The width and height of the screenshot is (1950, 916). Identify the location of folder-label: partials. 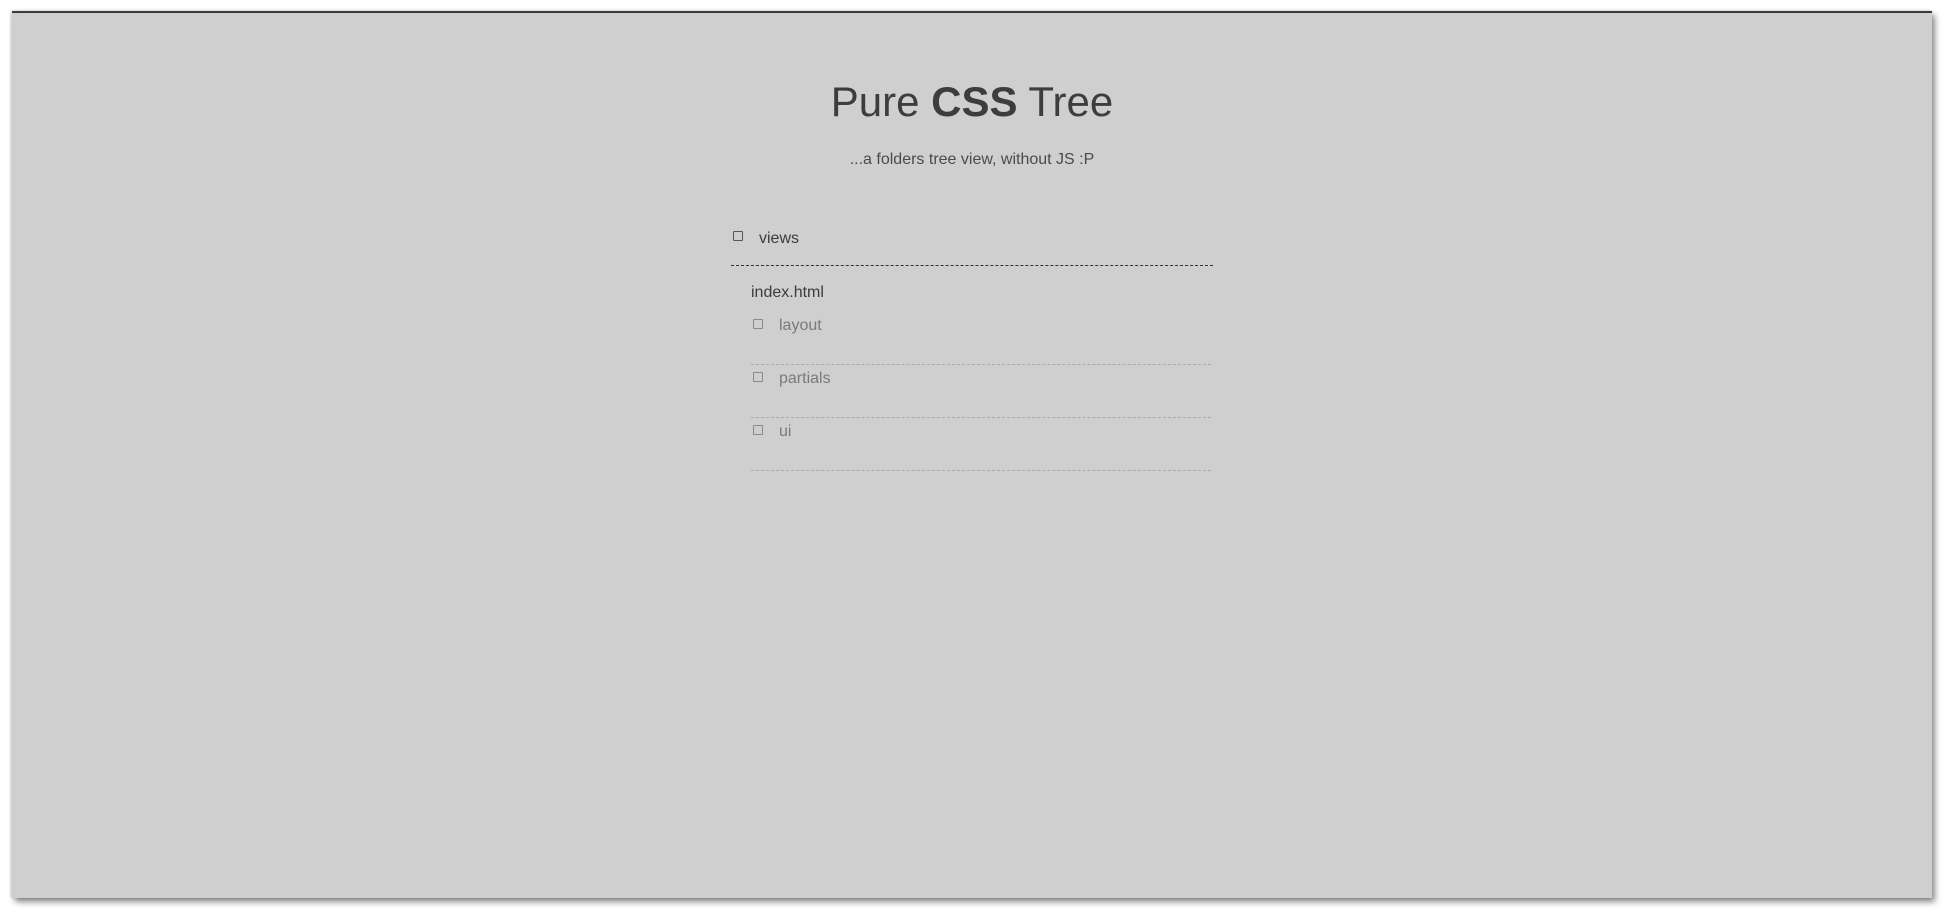
(805, 378).